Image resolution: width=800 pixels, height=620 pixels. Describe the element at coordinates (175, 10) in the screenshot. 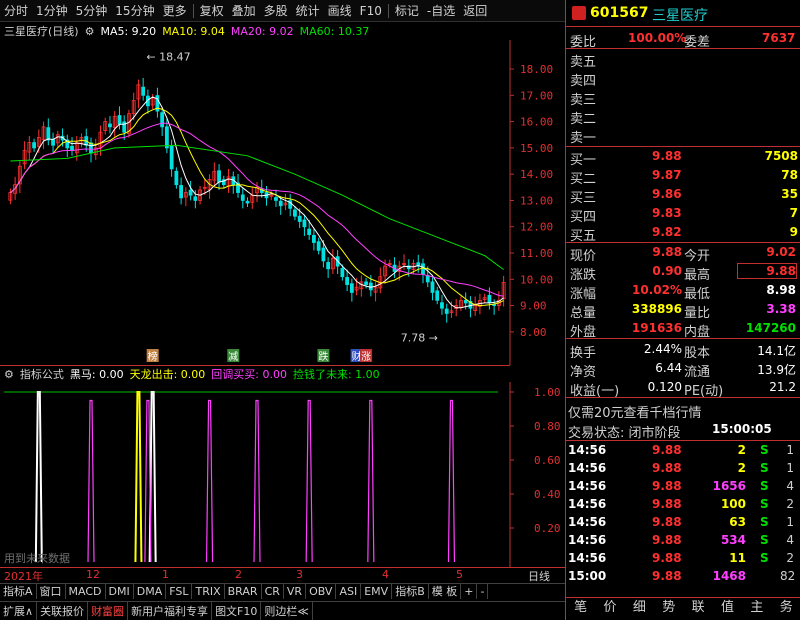

I see `toolbar-item-4: 更多` at that location.